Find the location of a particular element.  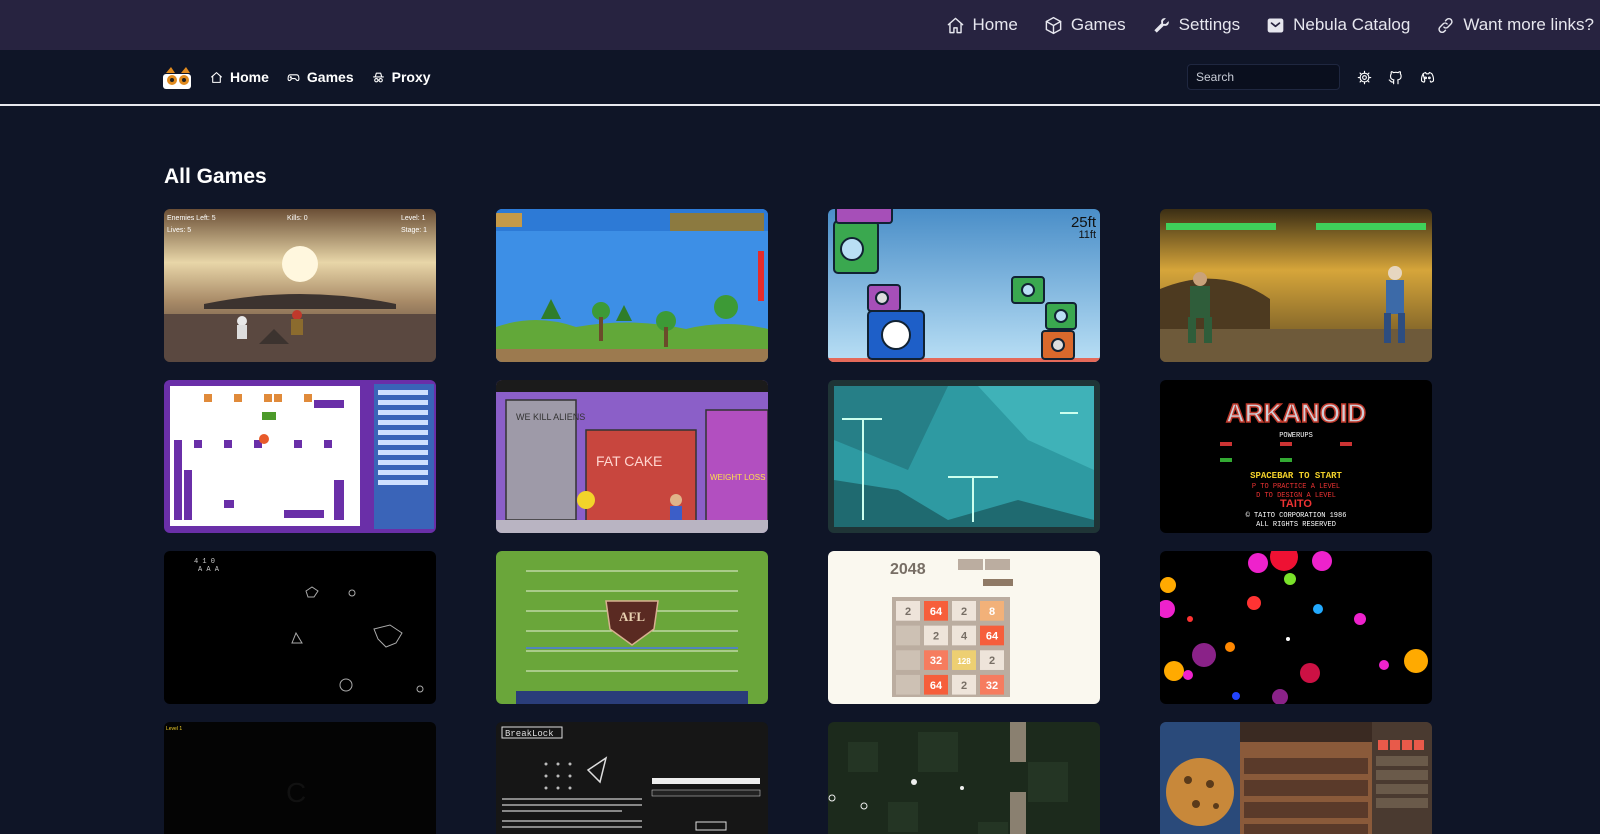

navbar-games-label: Games is located at coordinates (330, 77).